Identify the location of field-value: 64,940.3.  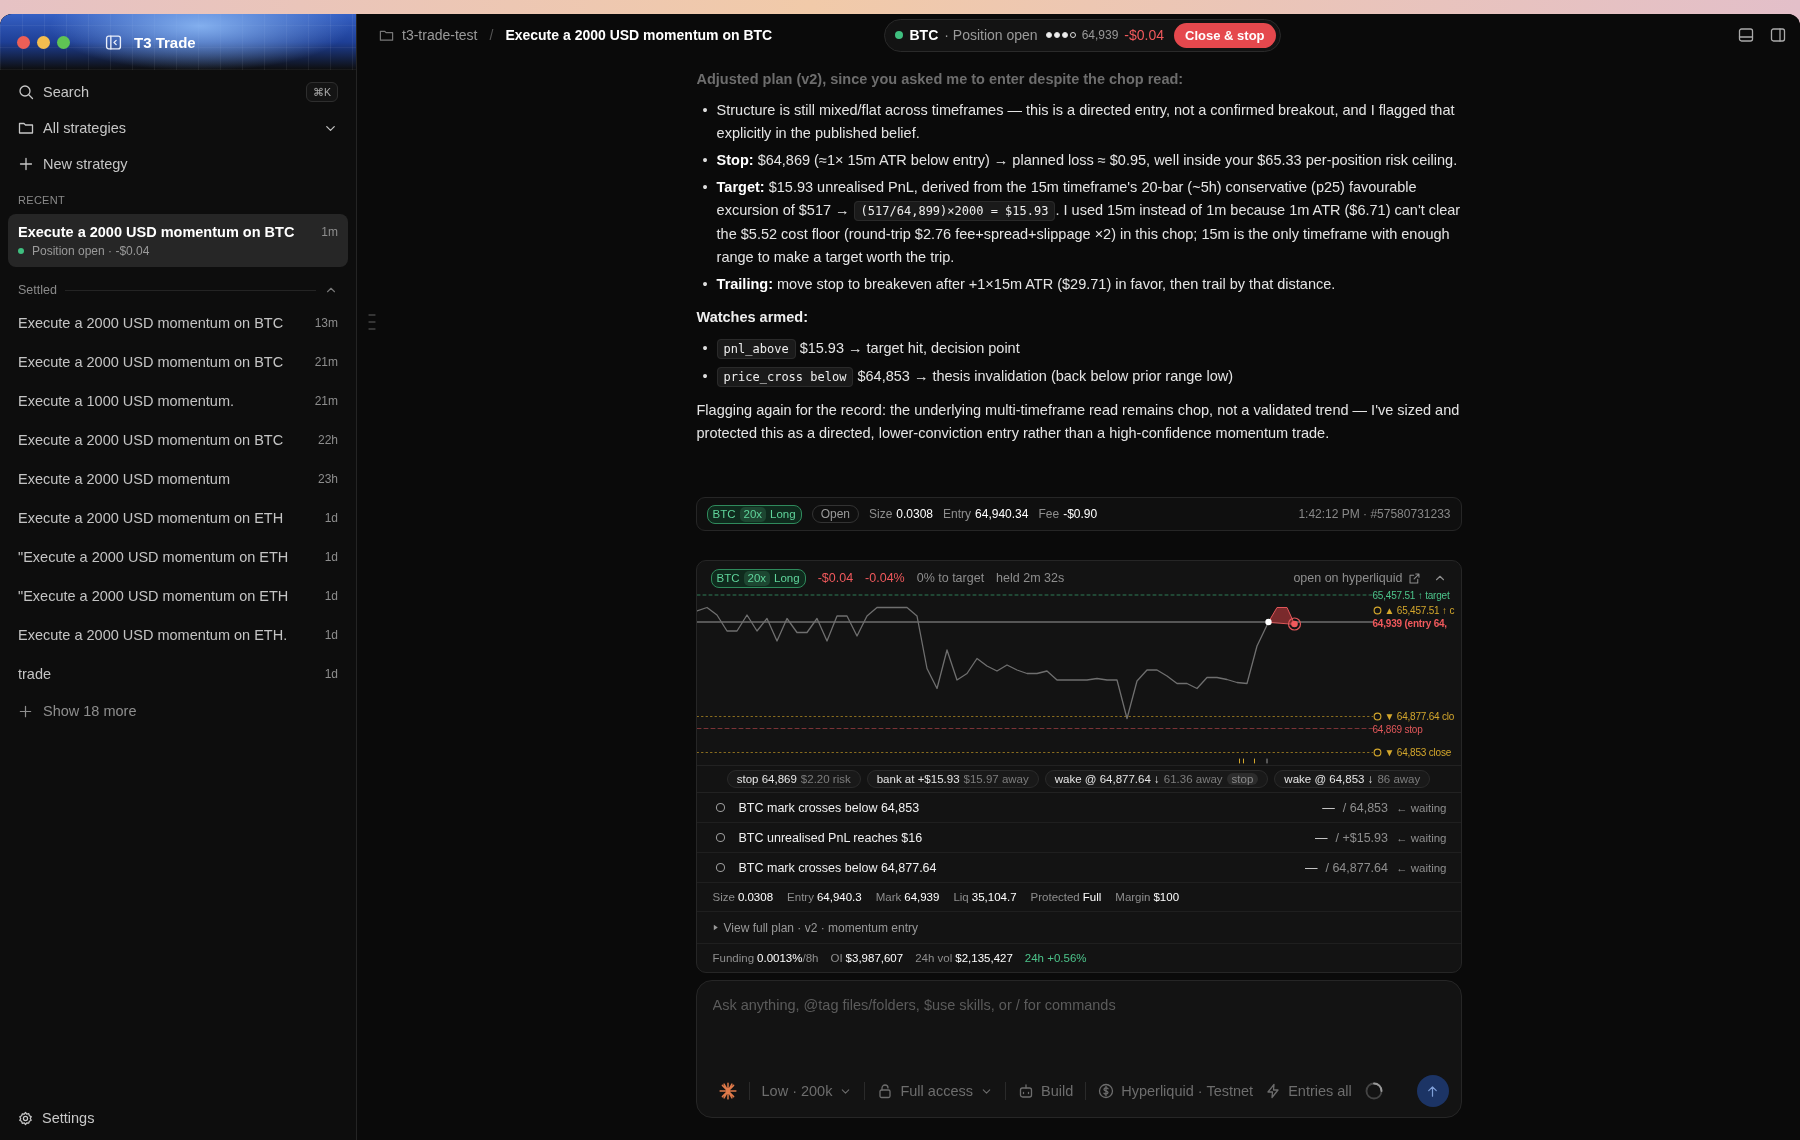
(839, 897).